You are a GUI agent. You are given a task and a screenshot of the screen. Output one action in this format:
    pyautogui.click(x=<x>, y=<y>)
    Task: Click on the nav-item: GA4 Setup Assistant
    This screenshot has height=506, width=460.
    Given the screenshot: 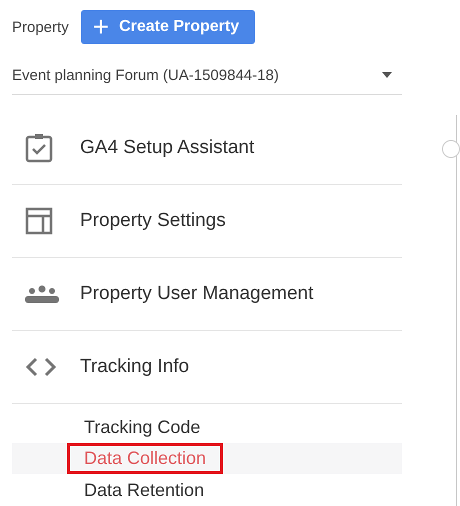 What is the action you would take?
    pyautogui.click(x=207, y=149)
    